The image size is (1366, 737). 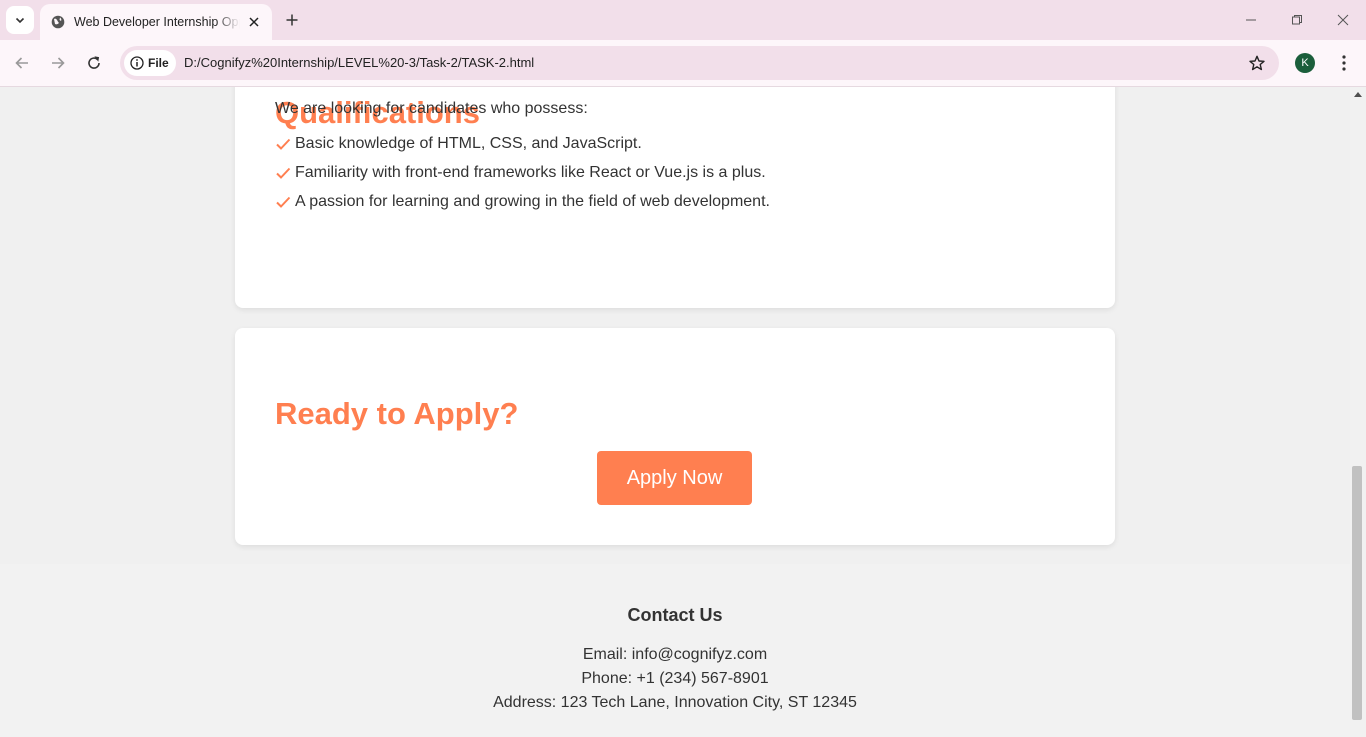 I want to click on plus-icon, so click(x=292, y=20).